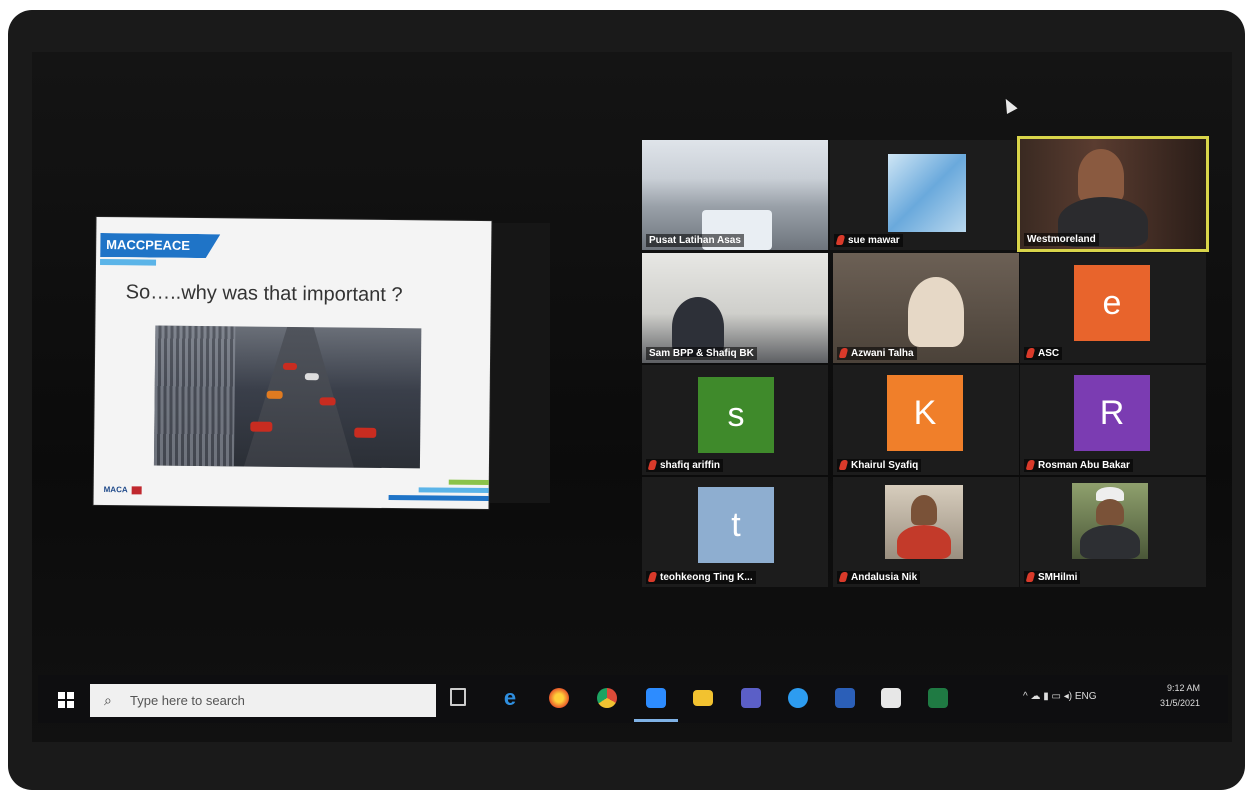 The height and width of the screenshot is (798, 1253). I want to click on participant-tile: e ASC, so click(1113, 308).